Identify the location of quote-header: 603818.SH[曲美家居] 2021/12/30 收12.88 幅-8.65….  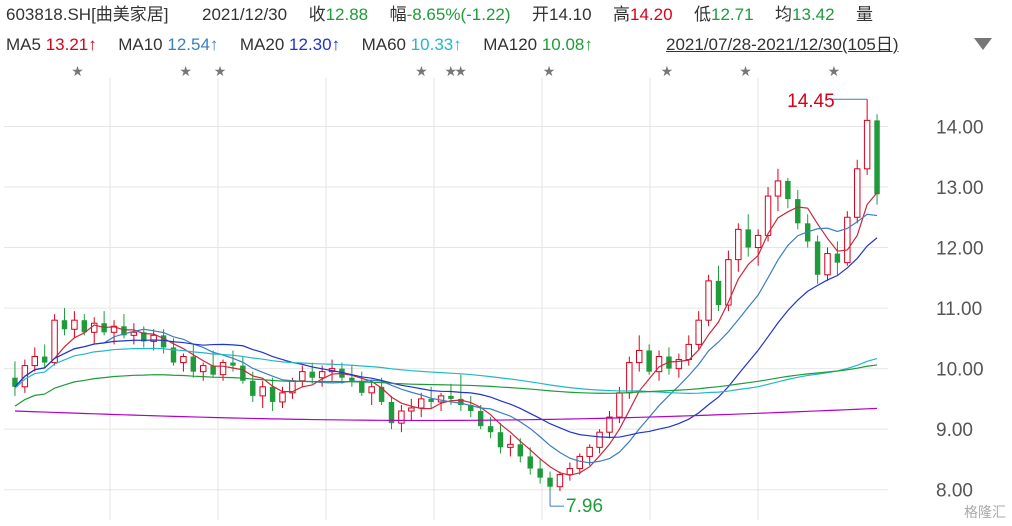
(439, 15).